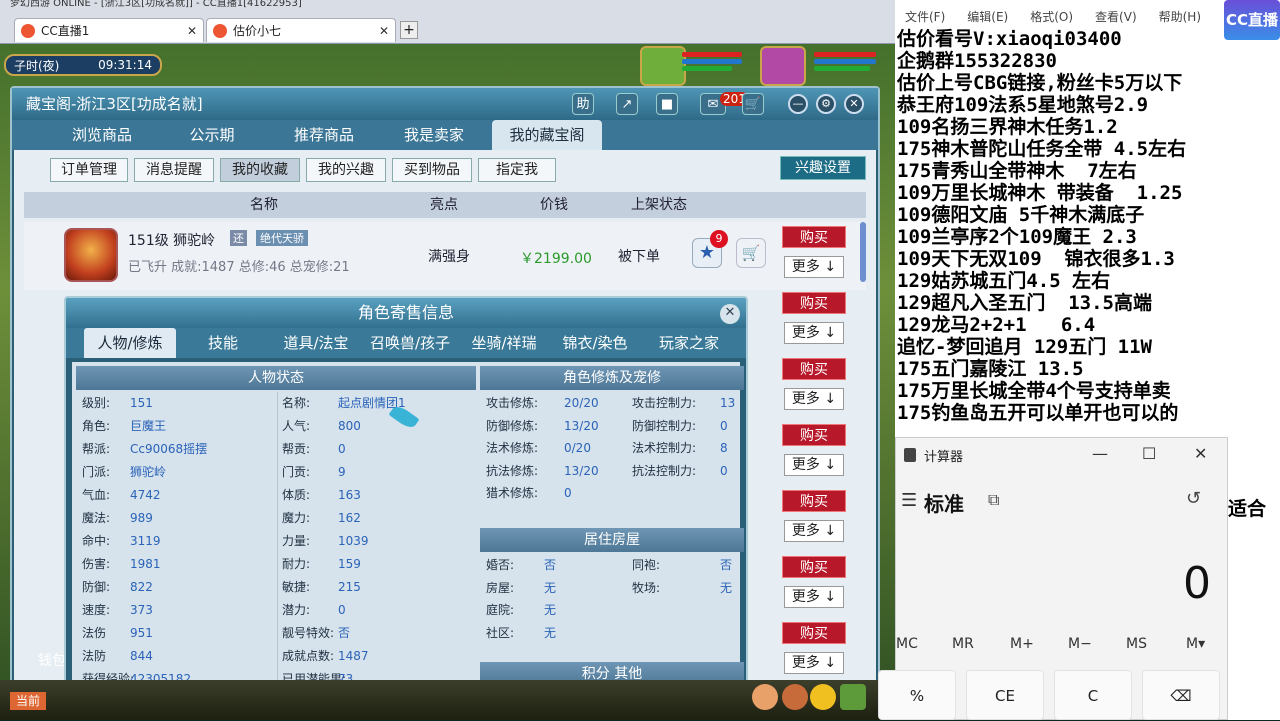 The width and height of the screenshot is (1280, 721). What do you see at coordinates (823, 697) in the screenshot?
I see `smiley-icon` at bounding box center [823, 697].